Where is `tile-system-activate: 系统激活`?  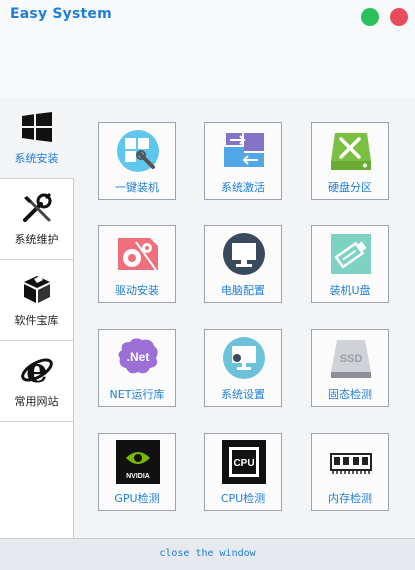
tile-system-activate: 系统激活 is located at coordinates (243, 161).